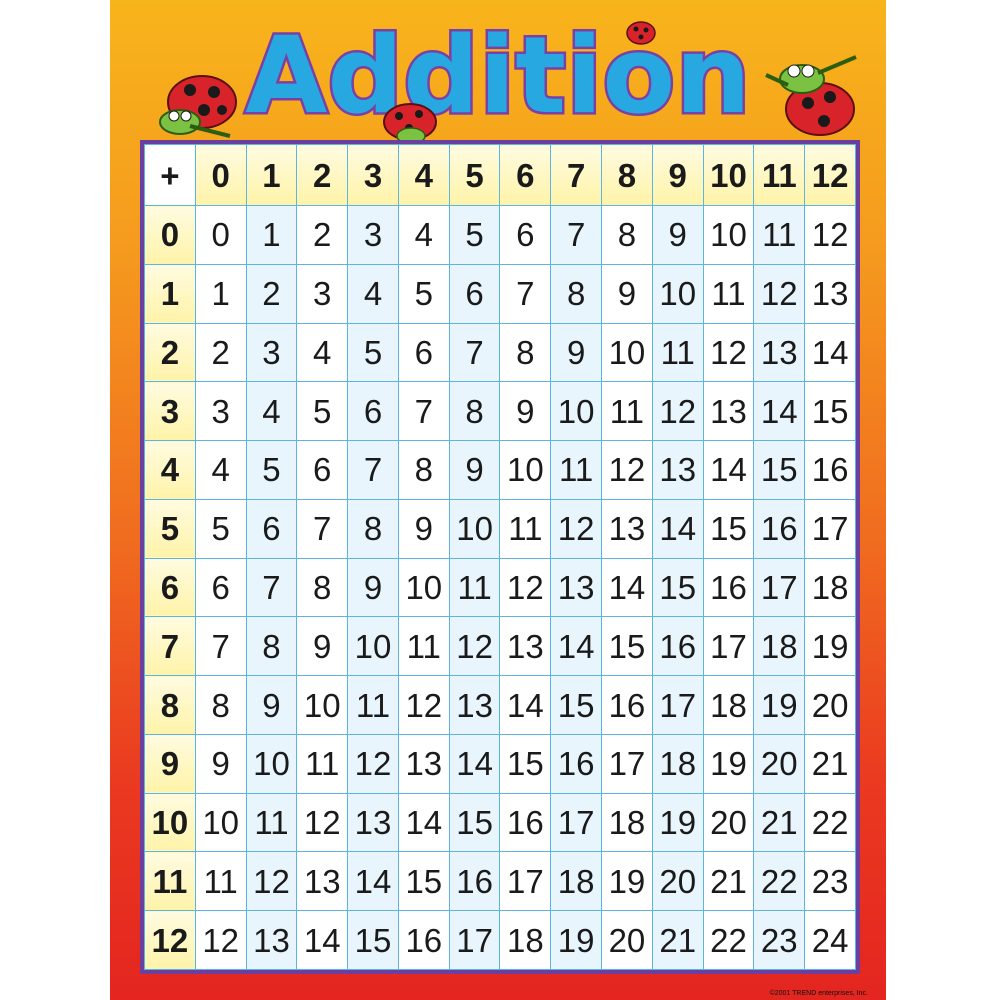  Describe the element at coordinates (271, 175) in the screenshot. I see `column-header: 1` at that location.